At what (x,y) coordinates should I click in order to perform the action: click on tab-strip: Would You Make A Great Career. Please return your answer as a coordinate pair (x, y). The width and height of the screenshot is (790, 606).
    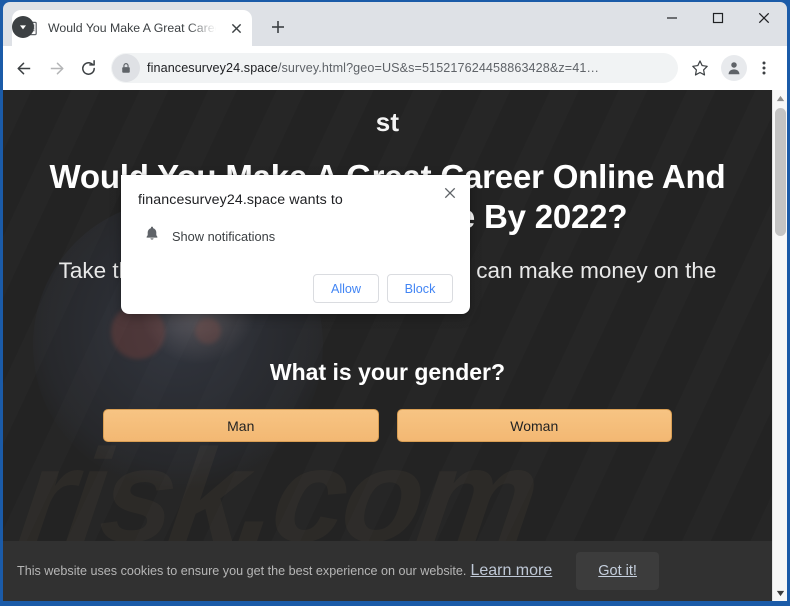
    Looking at the image, I should click on (395, 24).